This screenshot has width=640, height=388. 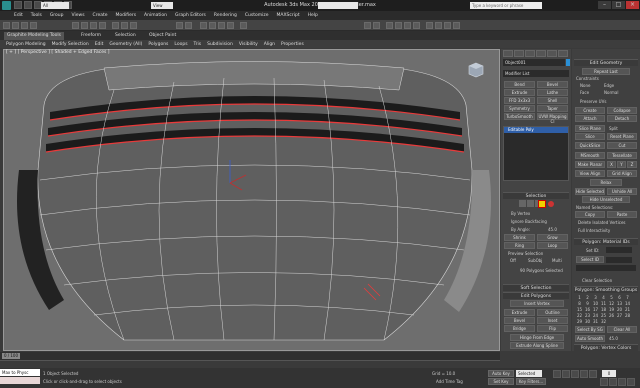 What do you see at coordinates (541, 53) in the screenshot?
I see `motion-tab-icon` at bounding box center [541, 53].